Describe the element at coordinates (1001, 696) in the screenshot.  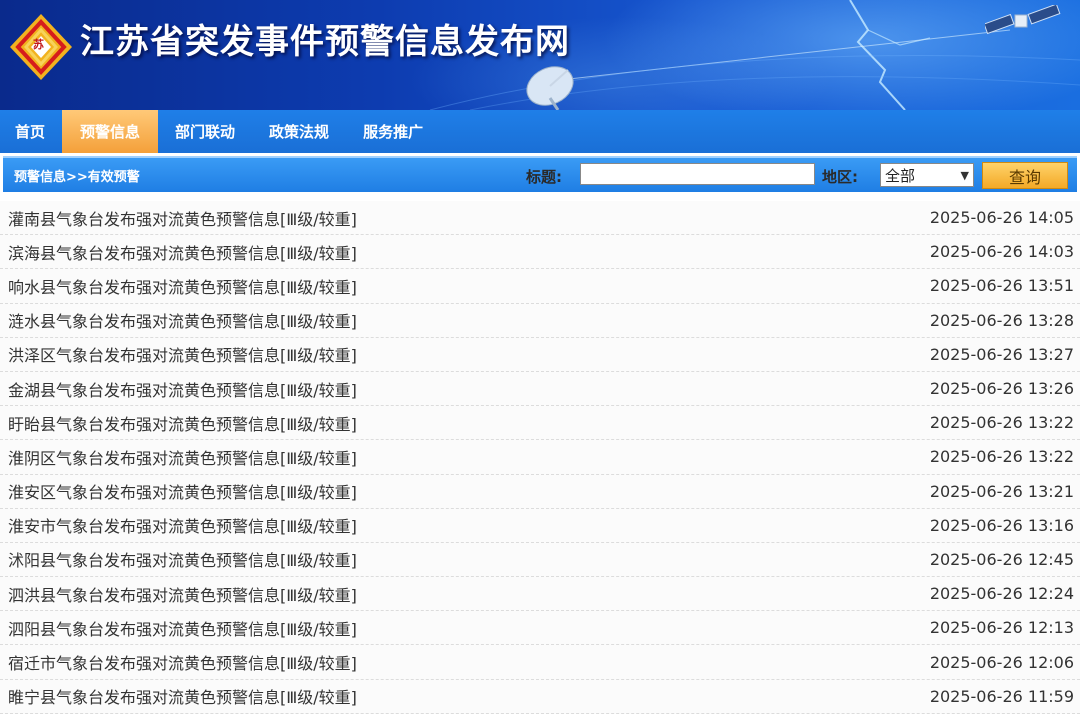
I see `warning-time: 2025-06-26 11:59` at that location.